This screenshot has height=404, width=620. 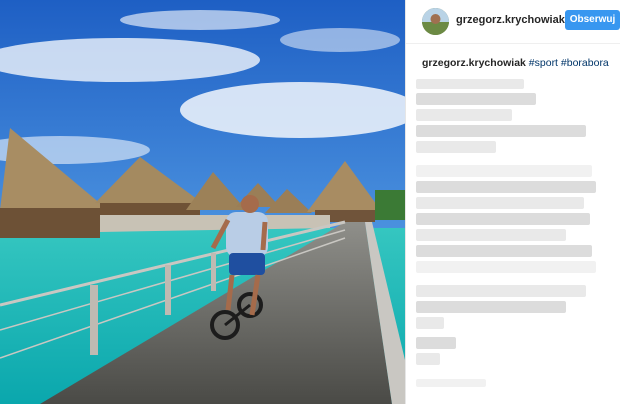 I want to click on post-header: grzegorz.krychowiak Obserwuj, so click(x=513, y=22).